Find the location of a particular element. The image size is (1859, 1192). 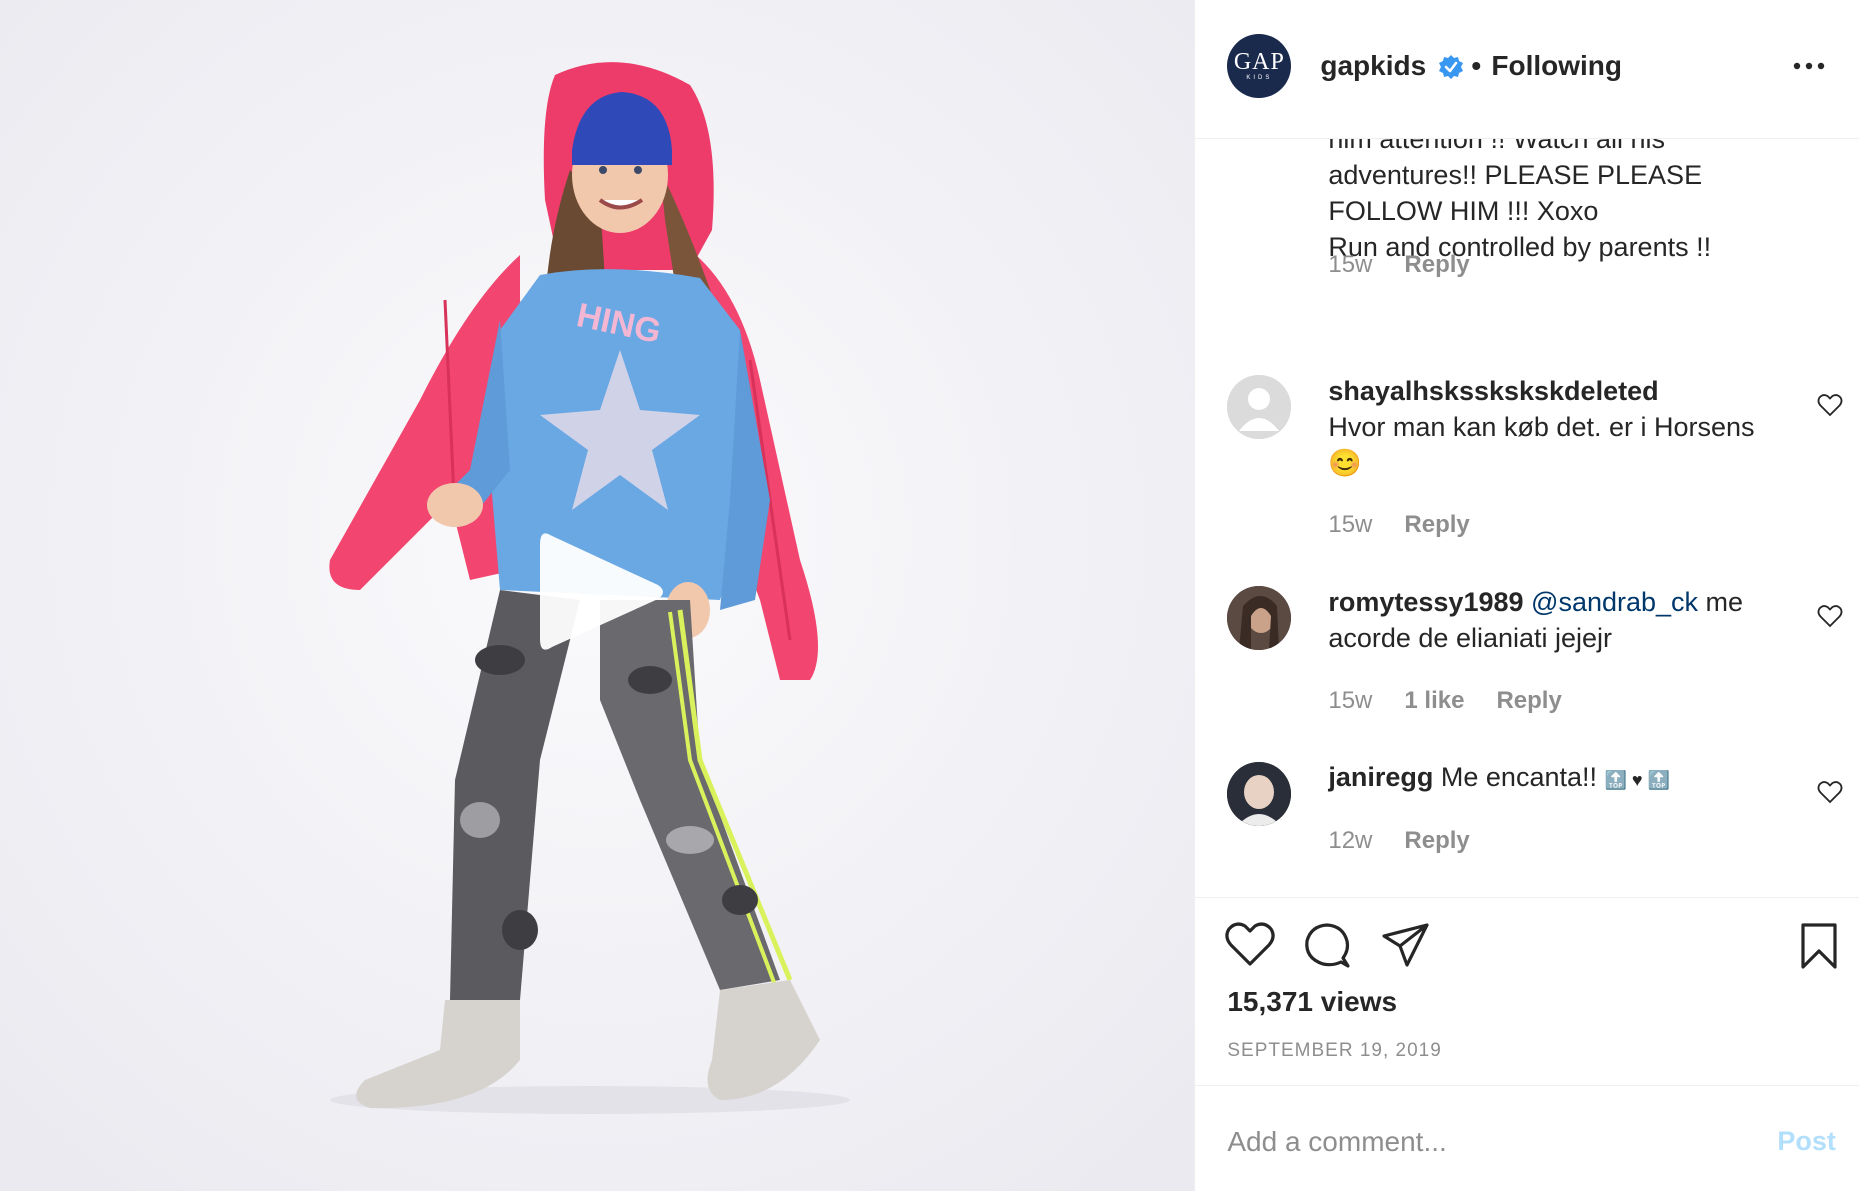

default-avatar-icon is located at coordinates (1259, 407).